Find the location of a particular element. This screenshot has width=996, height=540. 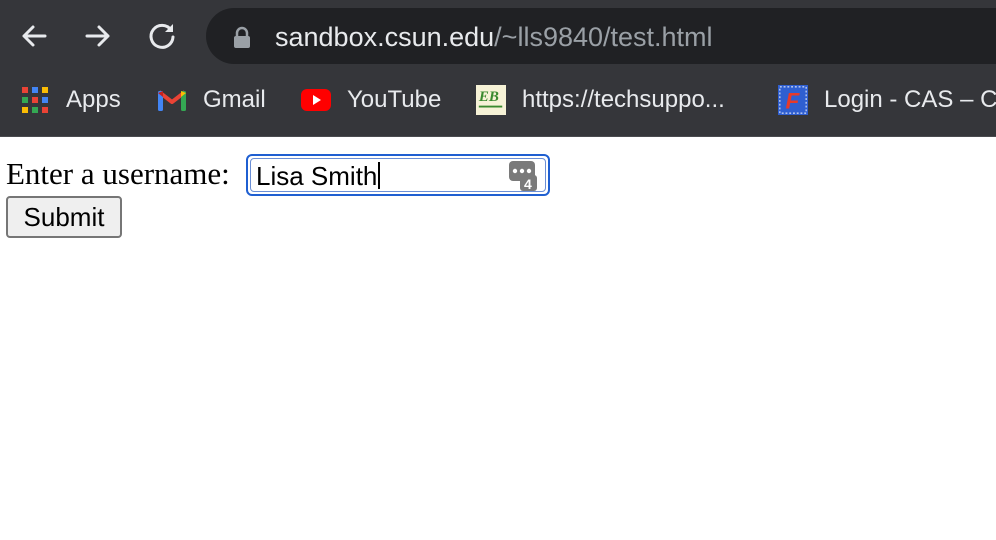

bookmark-gmail: Gmail is located at coordinates (211, 100).